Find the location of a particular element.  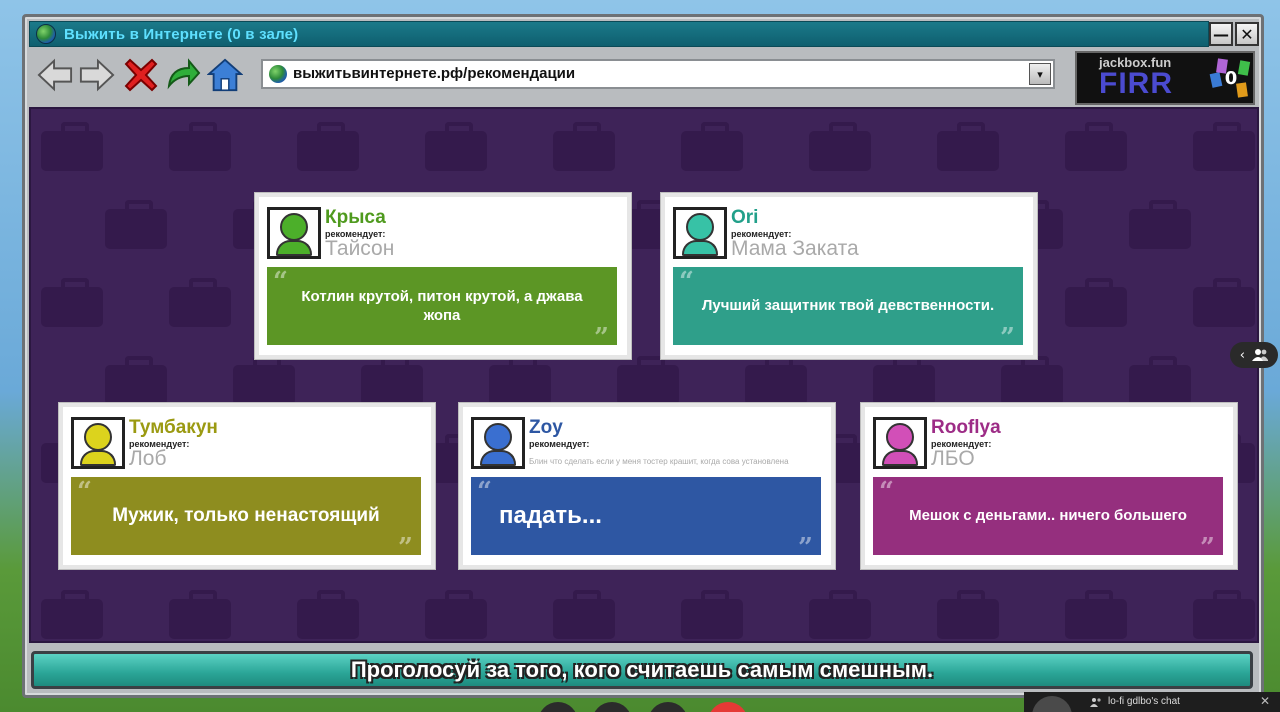

room-code-panel: jackbox.fun FIRR 0 is located at coordinates (1165, 78).